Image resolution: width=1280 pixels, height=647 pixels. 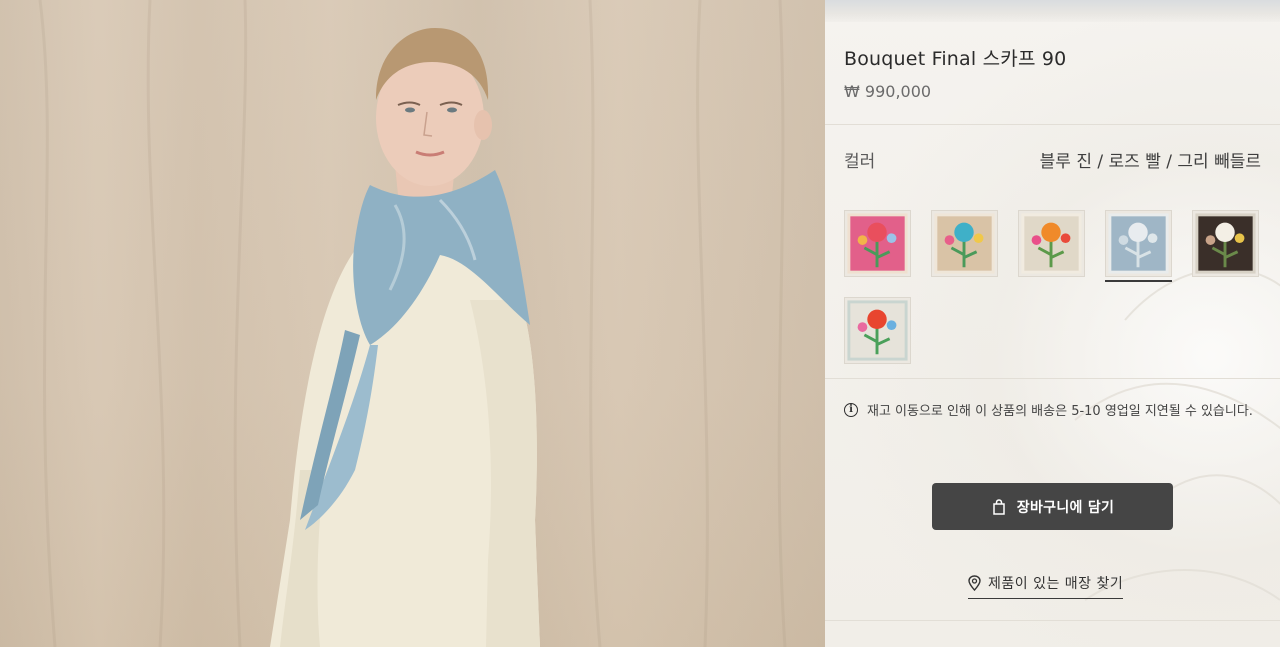 What do you see at coordinates (999, 506) in the screenshot?
I see `shopping-bag-icon` at bounding box center [999, 506].